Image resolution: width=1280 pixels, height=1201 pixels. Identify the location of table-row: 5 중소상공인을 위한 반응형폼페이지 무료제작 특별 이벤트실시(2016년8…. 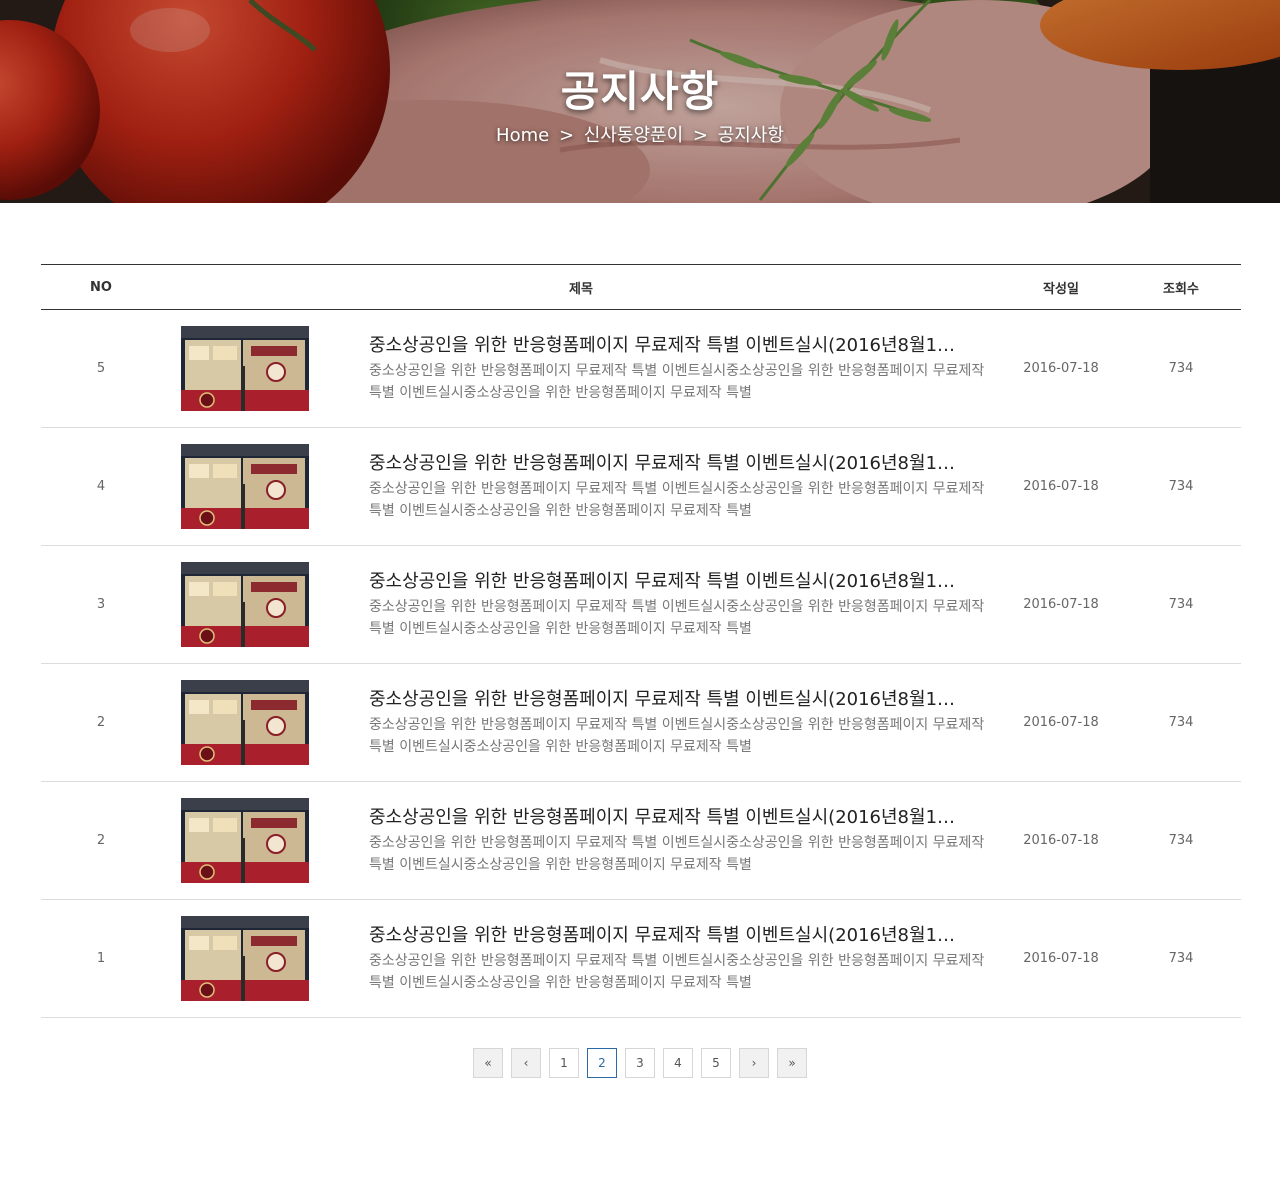
(641, 369).